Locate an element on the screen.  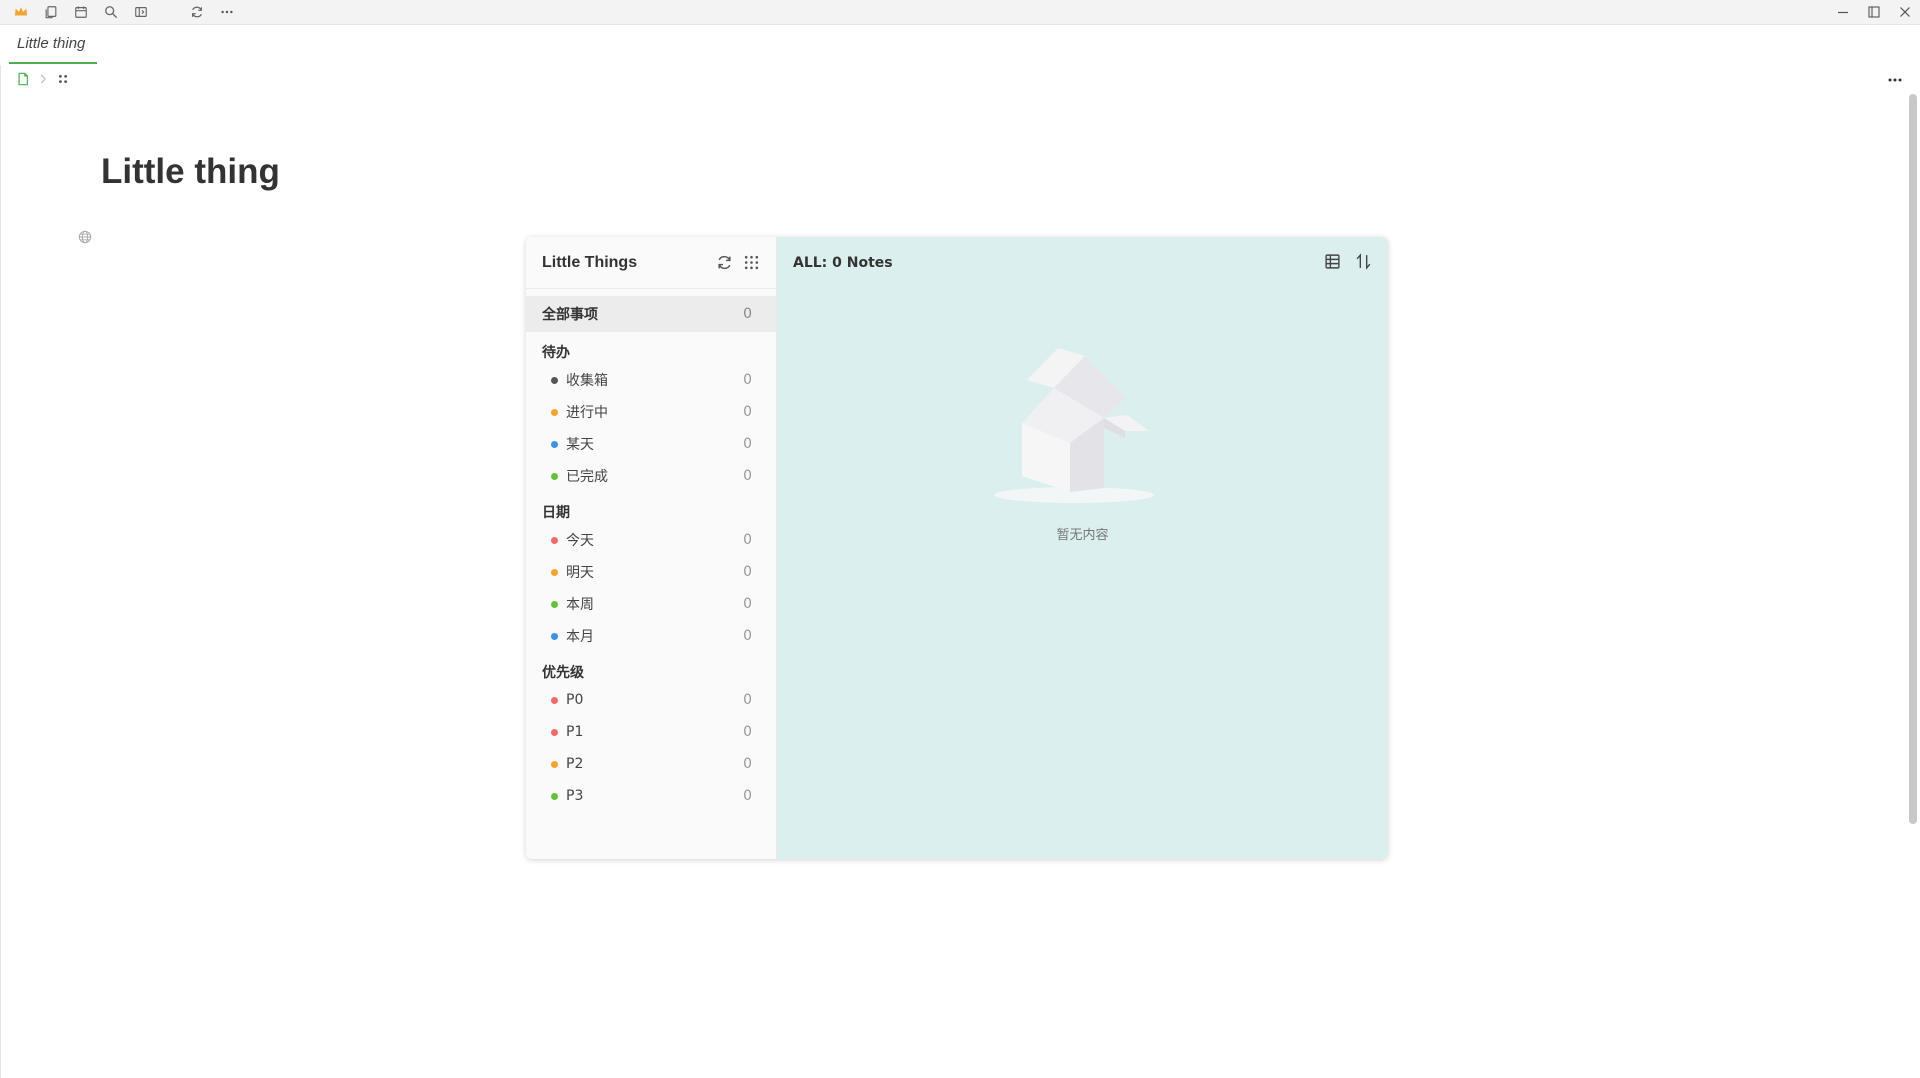
title-bar-tools is located at coordinates (121, 12).